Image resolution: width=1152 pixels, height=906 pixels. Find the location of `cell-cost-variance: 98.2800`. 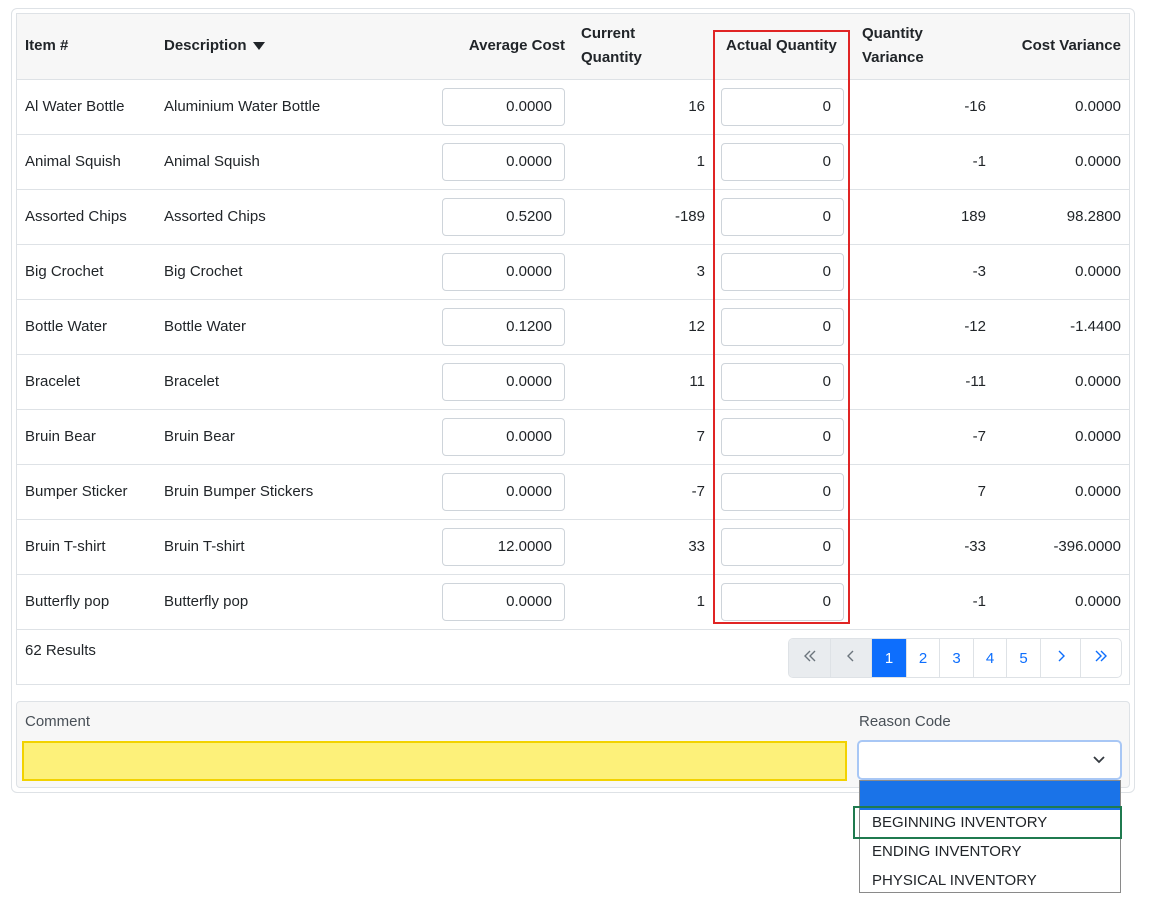

cell-cost-variance: 98.2800 is located at coordinates (1061, 217).